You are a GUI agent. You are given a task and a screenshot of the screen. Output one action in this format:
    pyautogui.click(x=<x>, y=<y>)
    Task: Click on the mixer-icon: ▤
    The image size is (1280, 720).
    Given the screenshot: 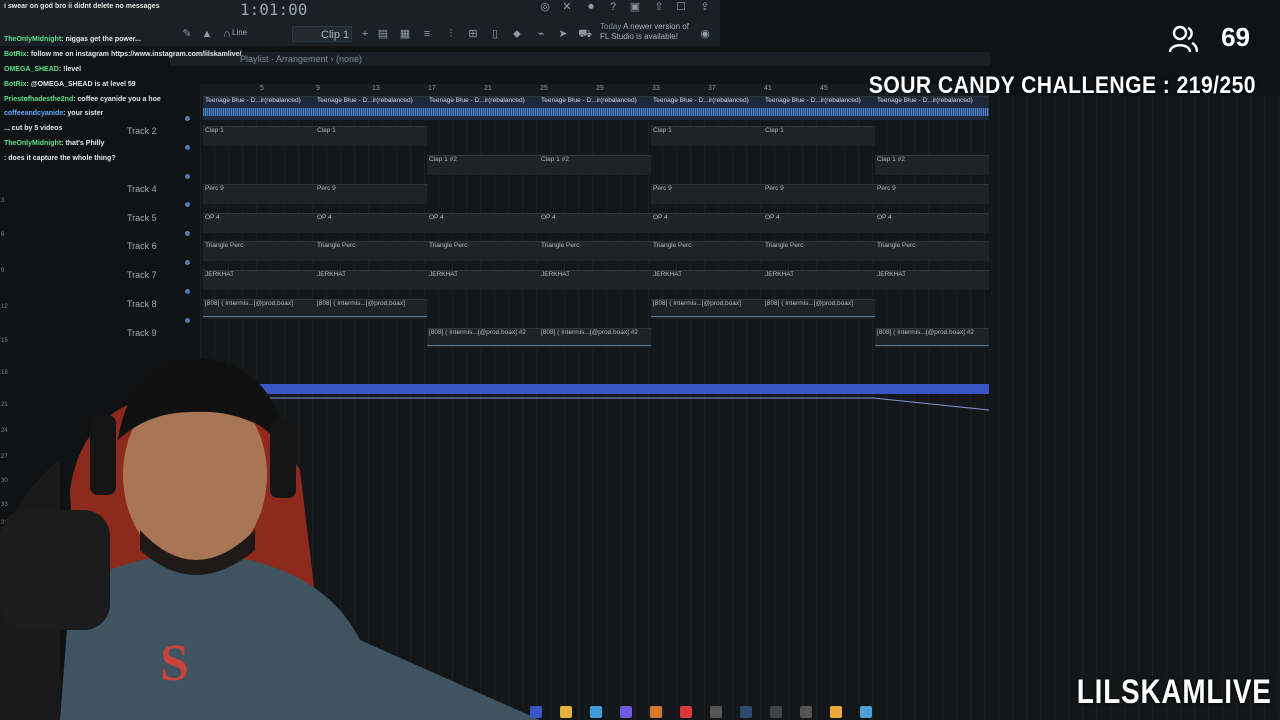 What is the action you would take?
    pyautogui.click(x=383, y=34)
    